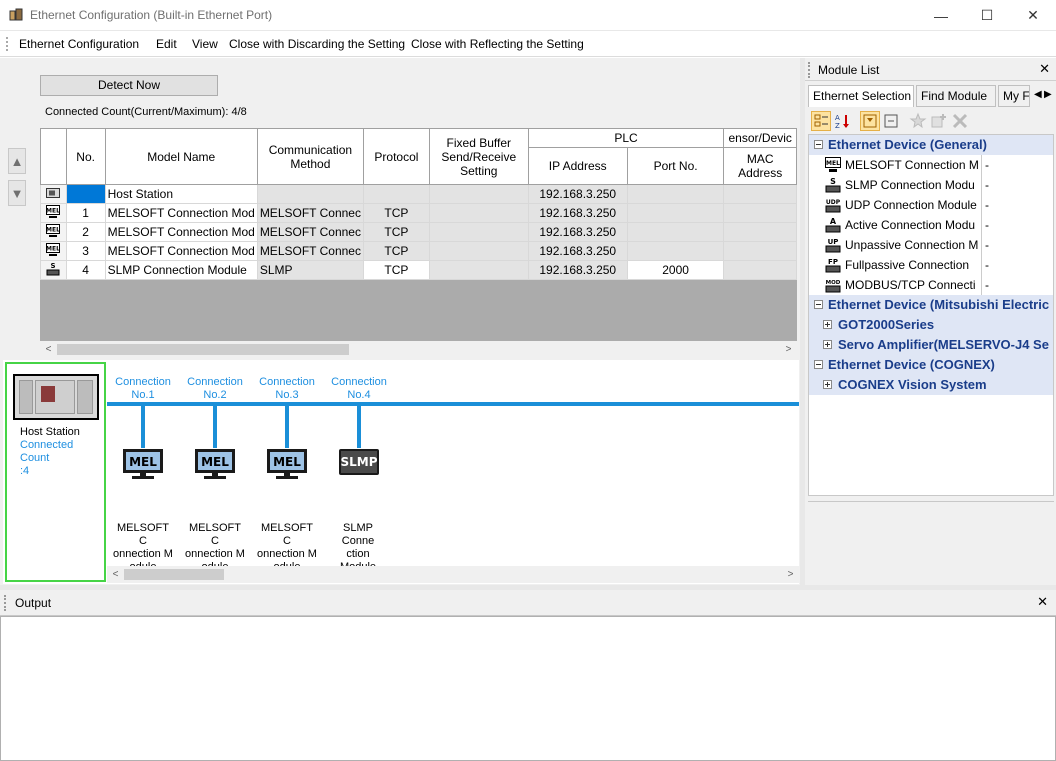 Image resolution: width=1056 pixels, height=761 pixels. I want to click on module-item: FP Fullpassive Connection -, so click(931, 265).